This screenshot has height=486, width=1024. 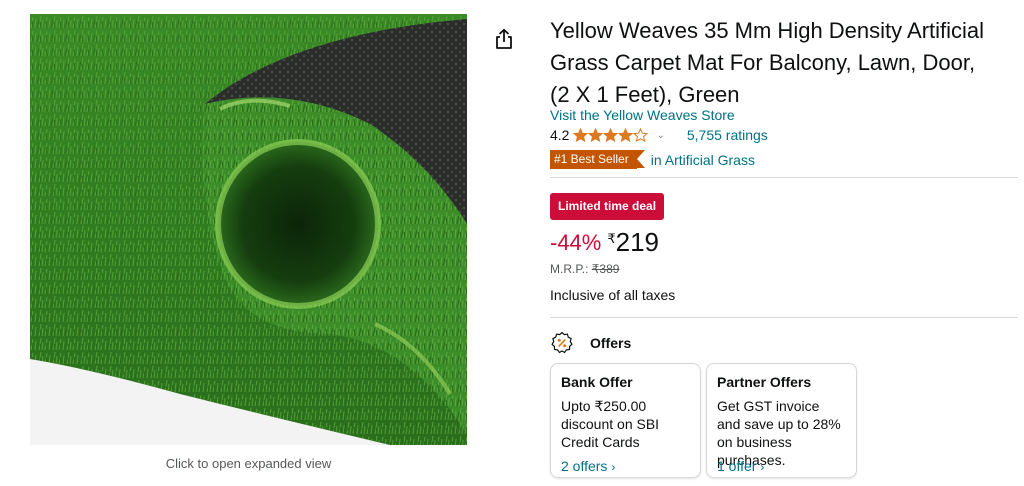 I want to click on mrp-label: M.R.P.:, so click(x=571, y=269).